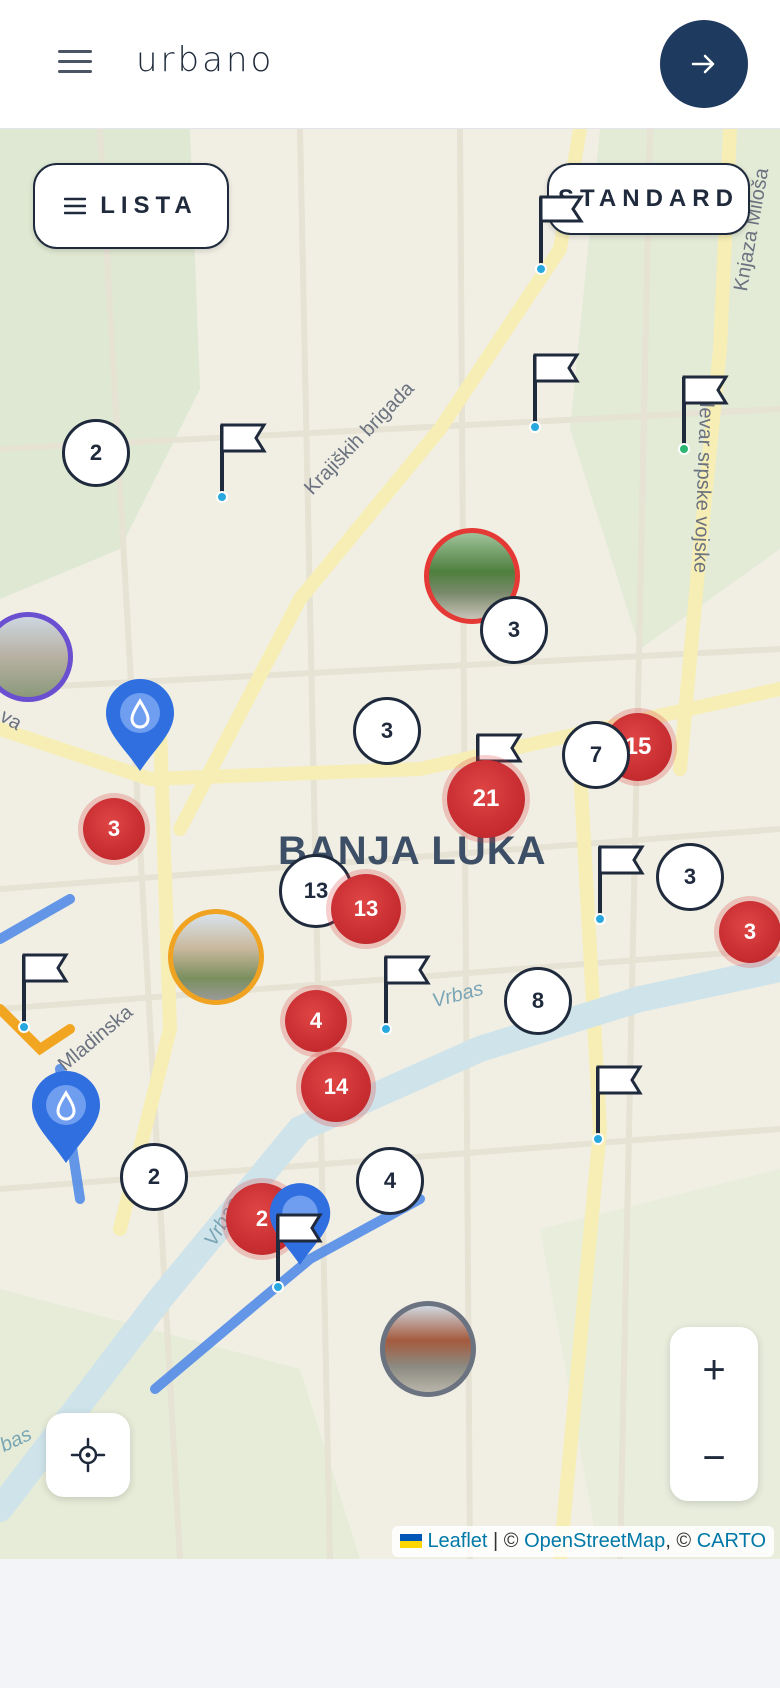  Describe the element at coordinates (205, 60) in the screenshot. I see `app-logo: urbano` at that location.